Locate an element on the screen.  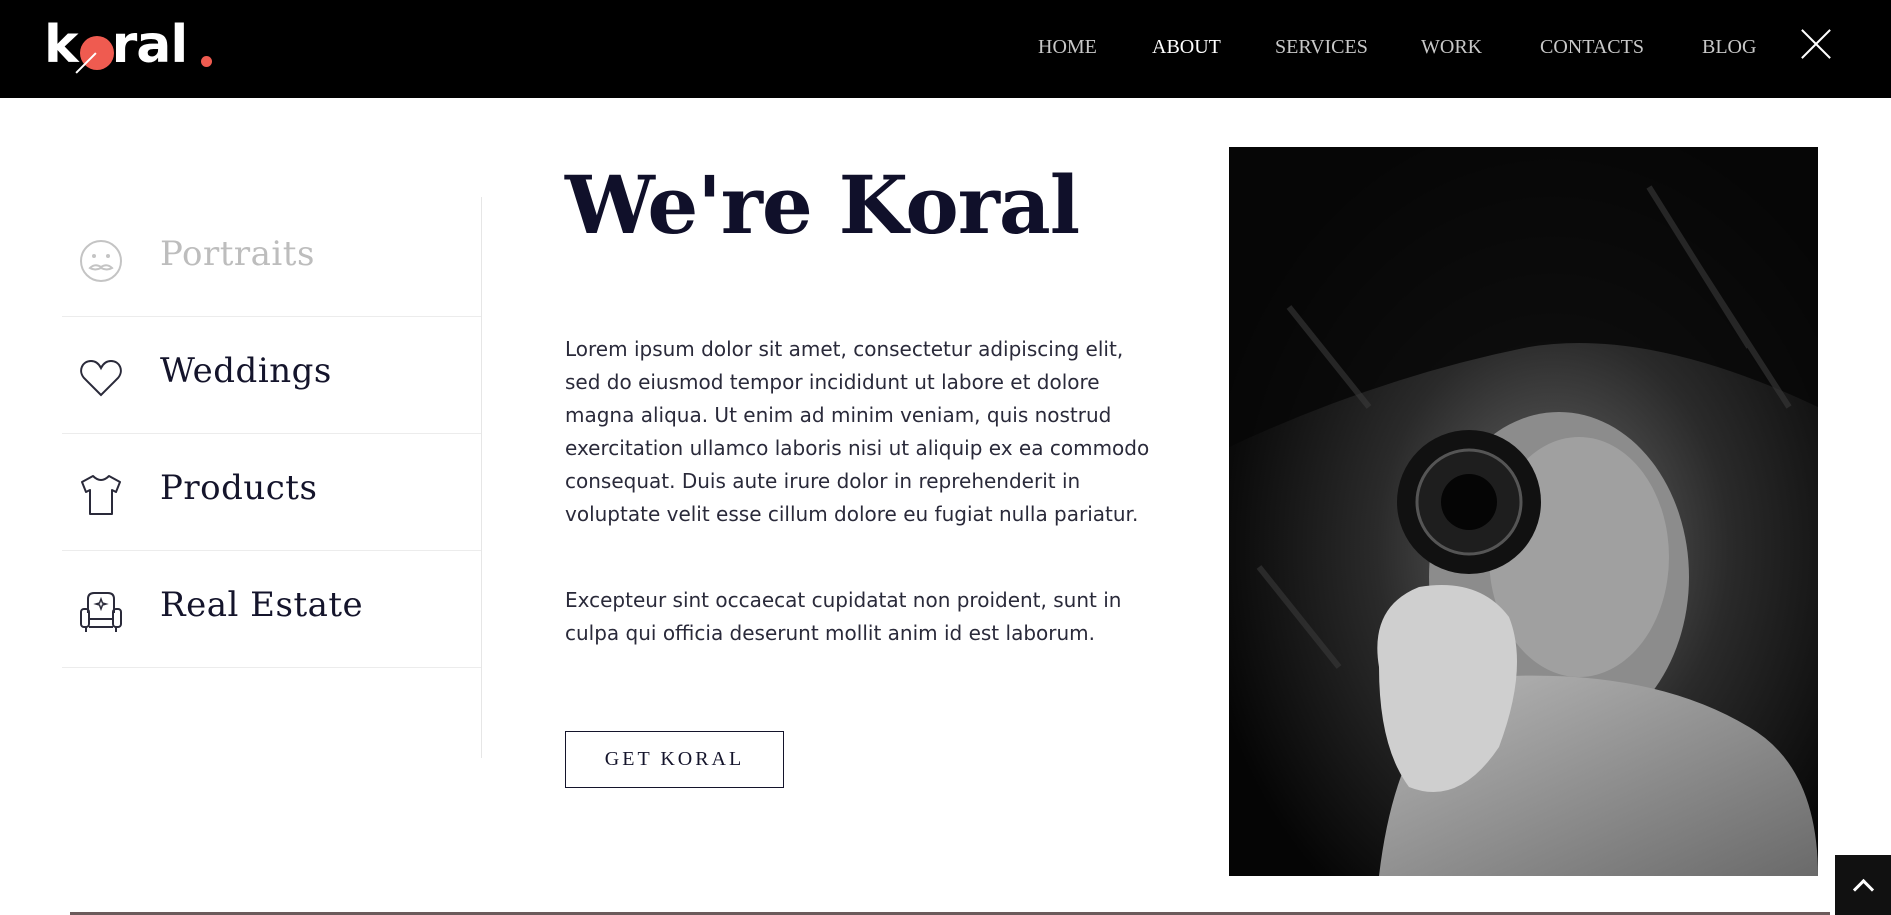
service-label-weddings: Weddings is located at coordinates (246, 371).